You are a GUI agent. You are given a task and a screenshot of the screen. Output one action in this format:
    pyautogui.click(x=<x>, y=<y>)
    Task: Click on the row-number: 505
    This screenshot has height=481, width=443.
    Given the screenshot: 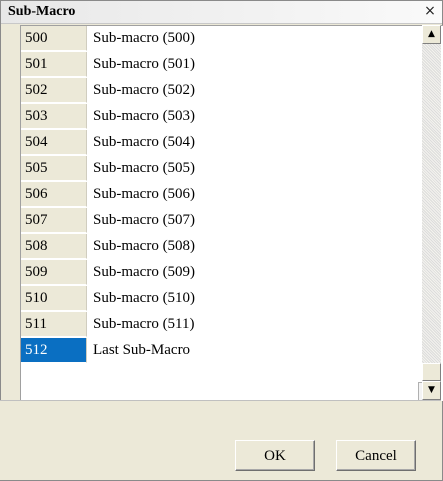 What is the action you would take?
    pyautogui.click(x=54, y=168)
    